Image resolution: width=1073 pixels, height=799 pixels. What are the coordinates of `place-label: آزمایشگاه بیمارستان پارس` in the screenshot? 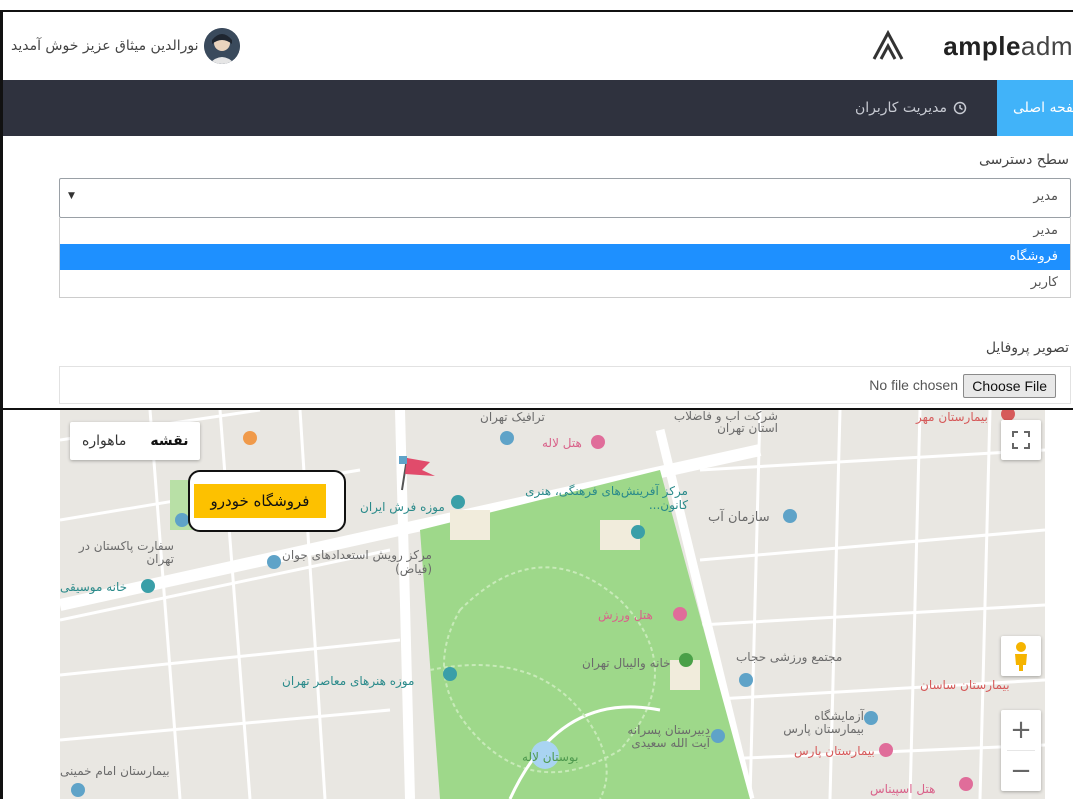 It's located at (823, 722).